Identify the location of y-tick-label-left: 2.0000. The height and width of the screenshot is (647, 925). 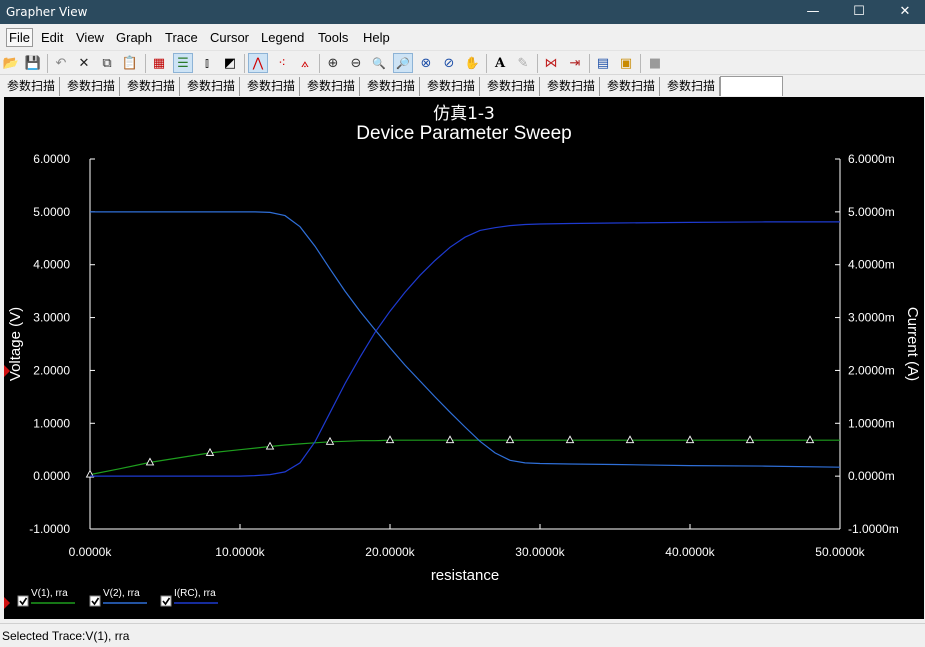
(51, 370).